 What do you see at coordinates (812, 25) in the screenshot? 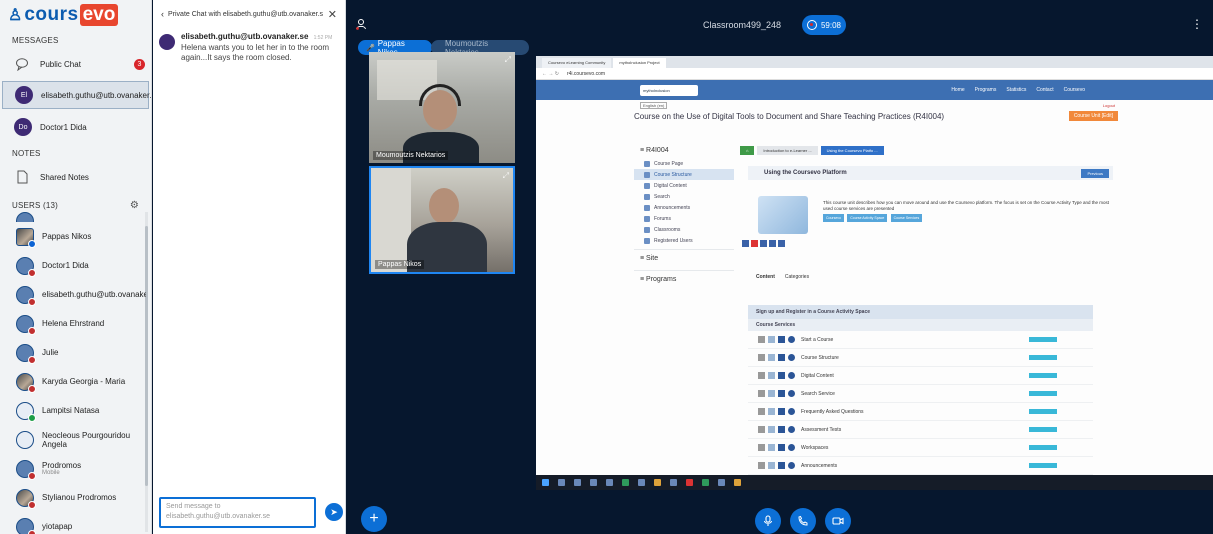
I see `record-icon` at bounding box center [812, 25].